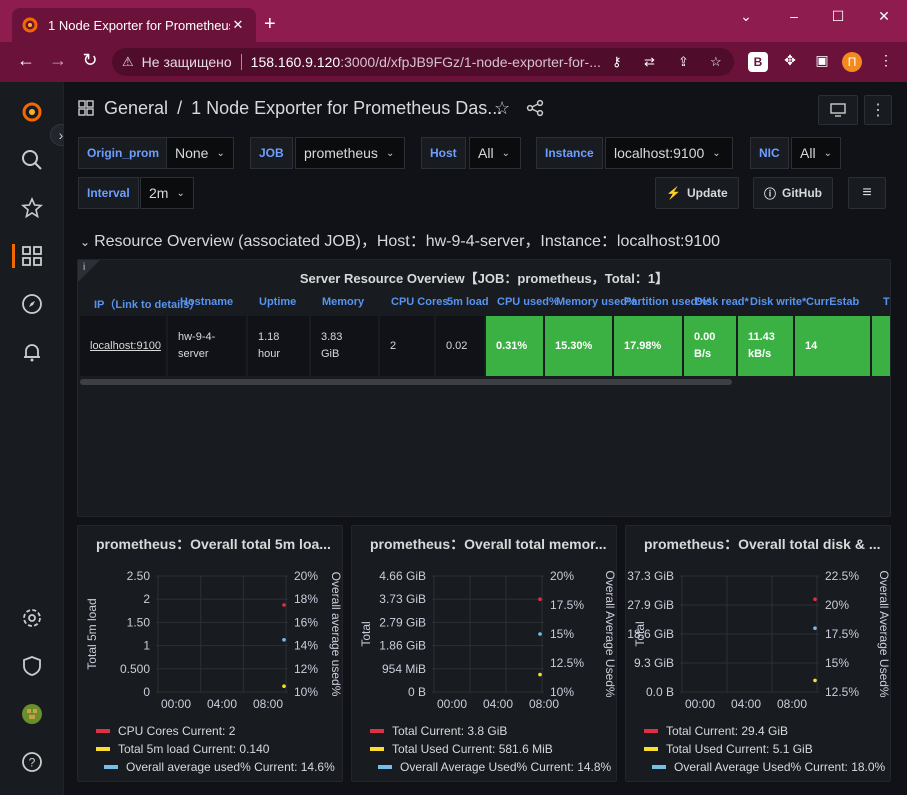 This screenshot has width=907, height=795. I want to click on browser-menu-icon: ⋮, so click(886, 62).